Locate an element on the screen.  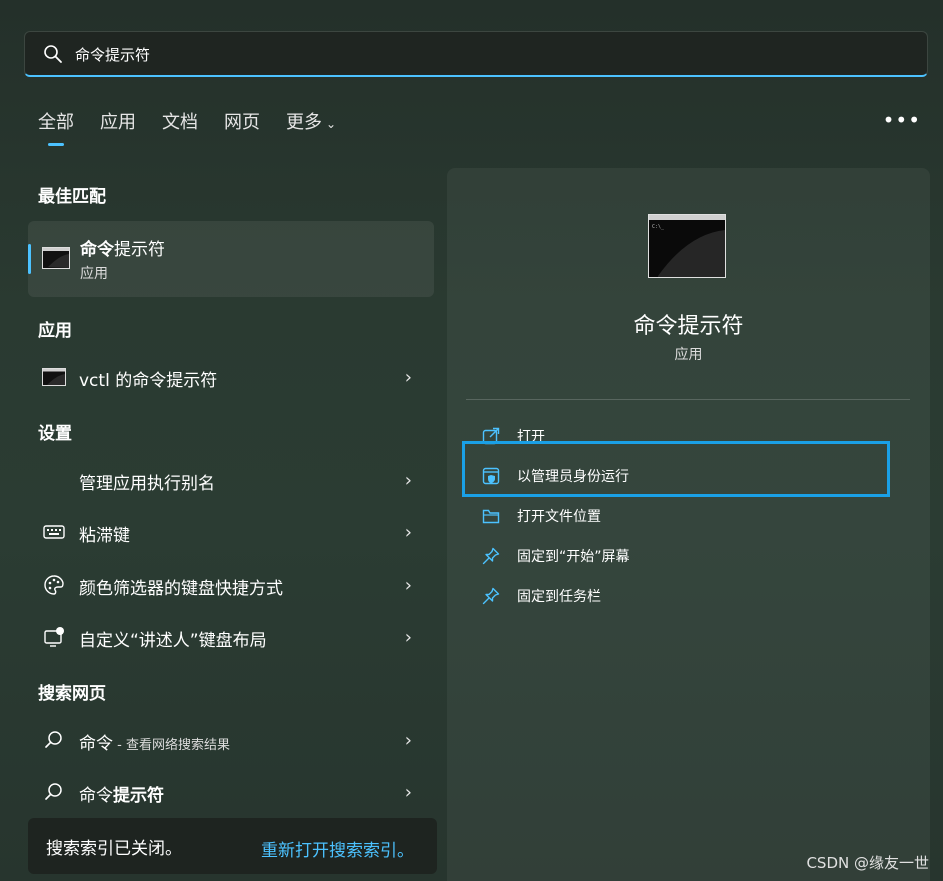
best-match-item: 命令提示符 应用 is located at coordinates (231, 259).